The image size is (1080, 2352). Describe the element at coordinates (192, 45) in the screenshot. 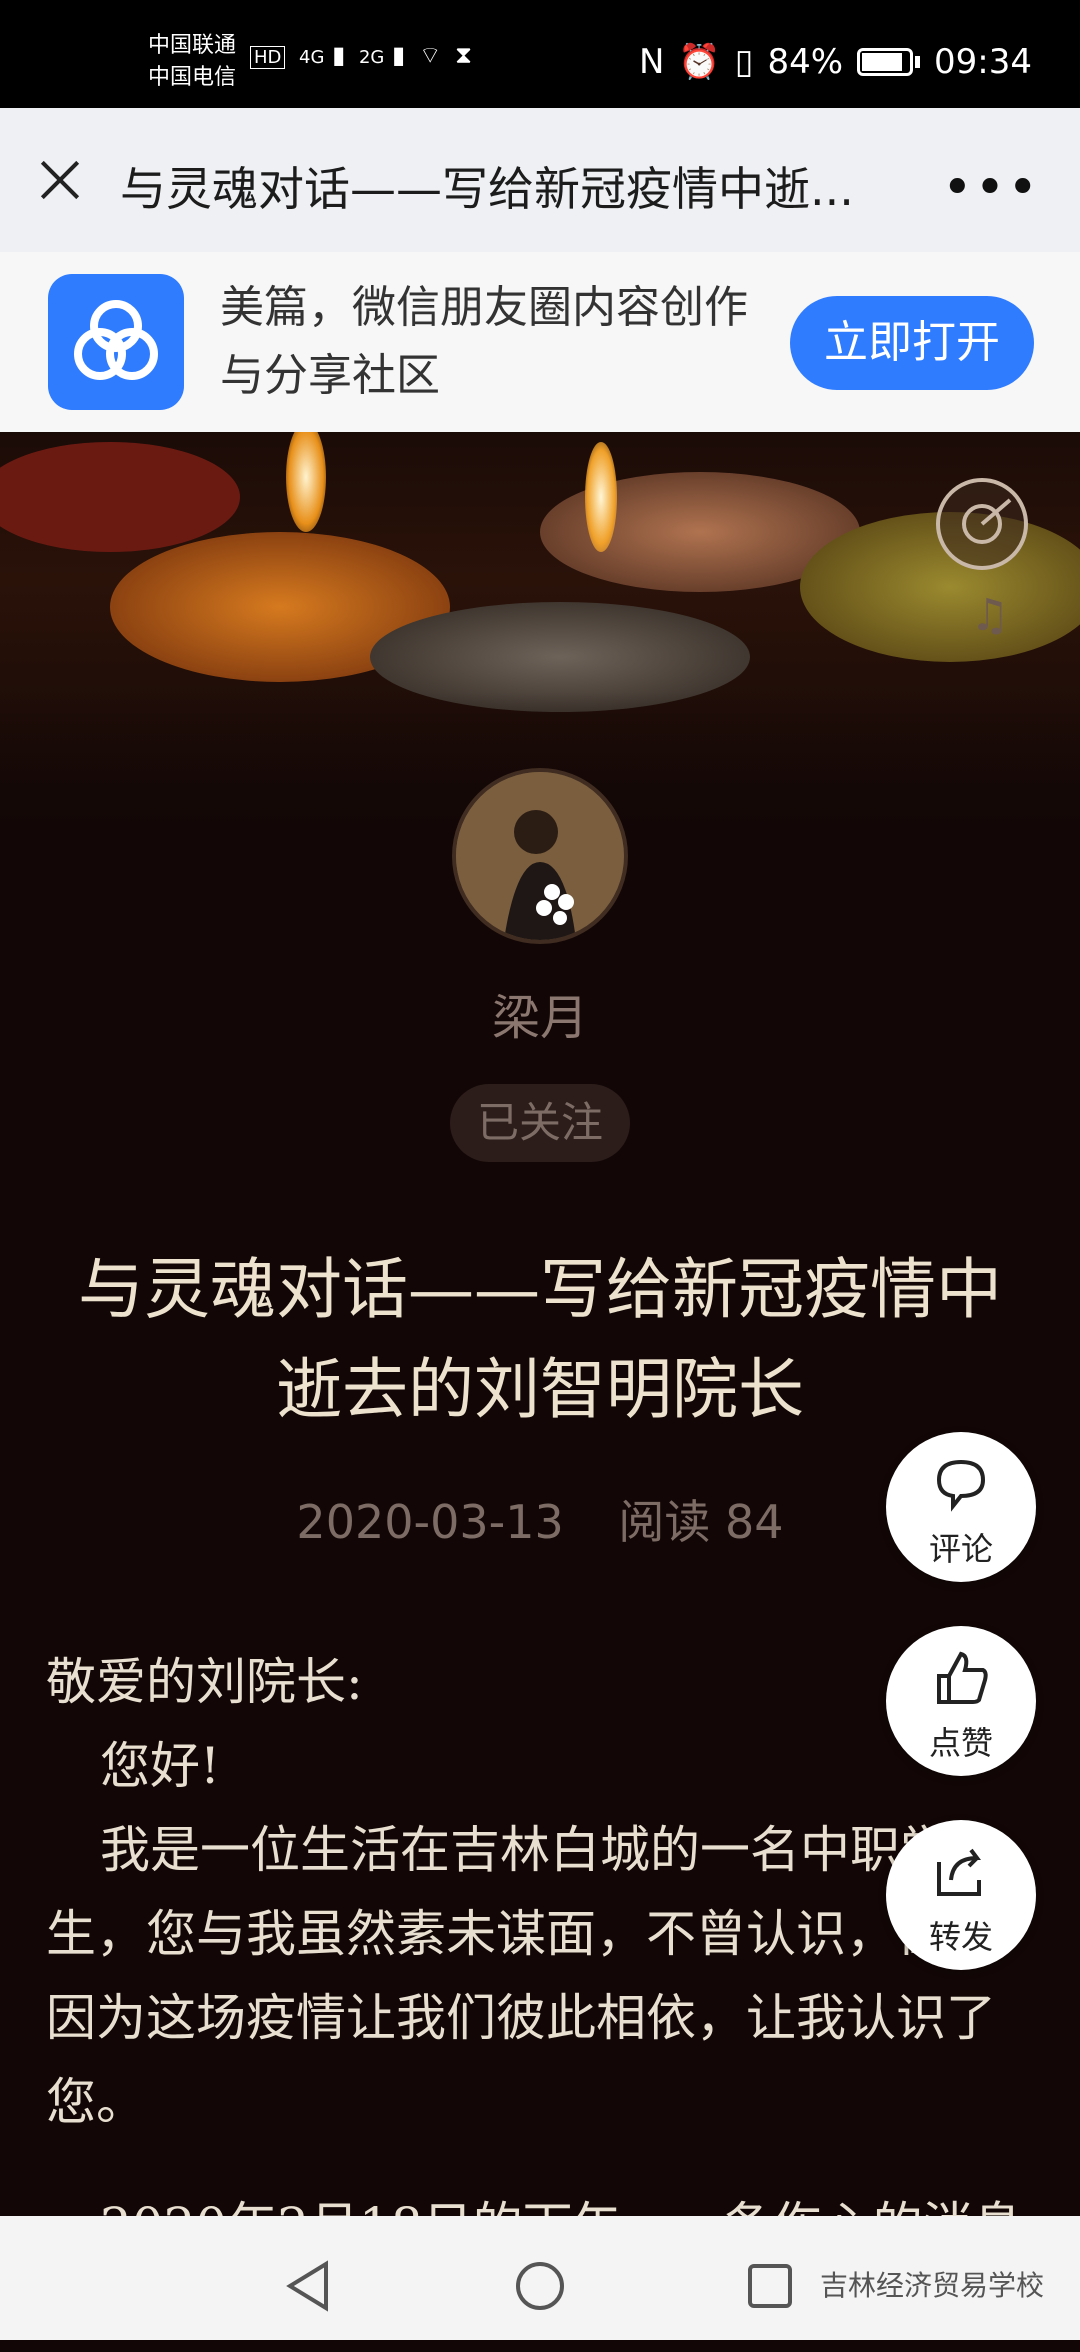

I see `carrier-1: 中国联通` at that location.